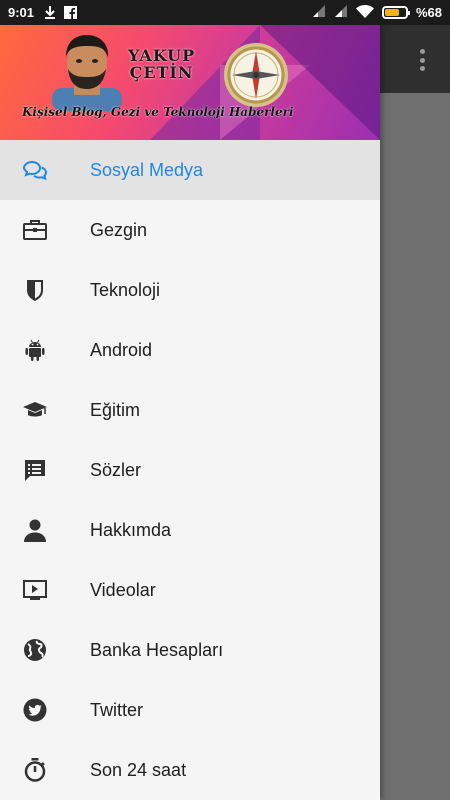 The height and width of the screenshot is (800, 450). What do you see at coordinates (131, 529) in the screenshot?
I see `menu-item-label: Hakkımda` at bounding box center [131, 529].